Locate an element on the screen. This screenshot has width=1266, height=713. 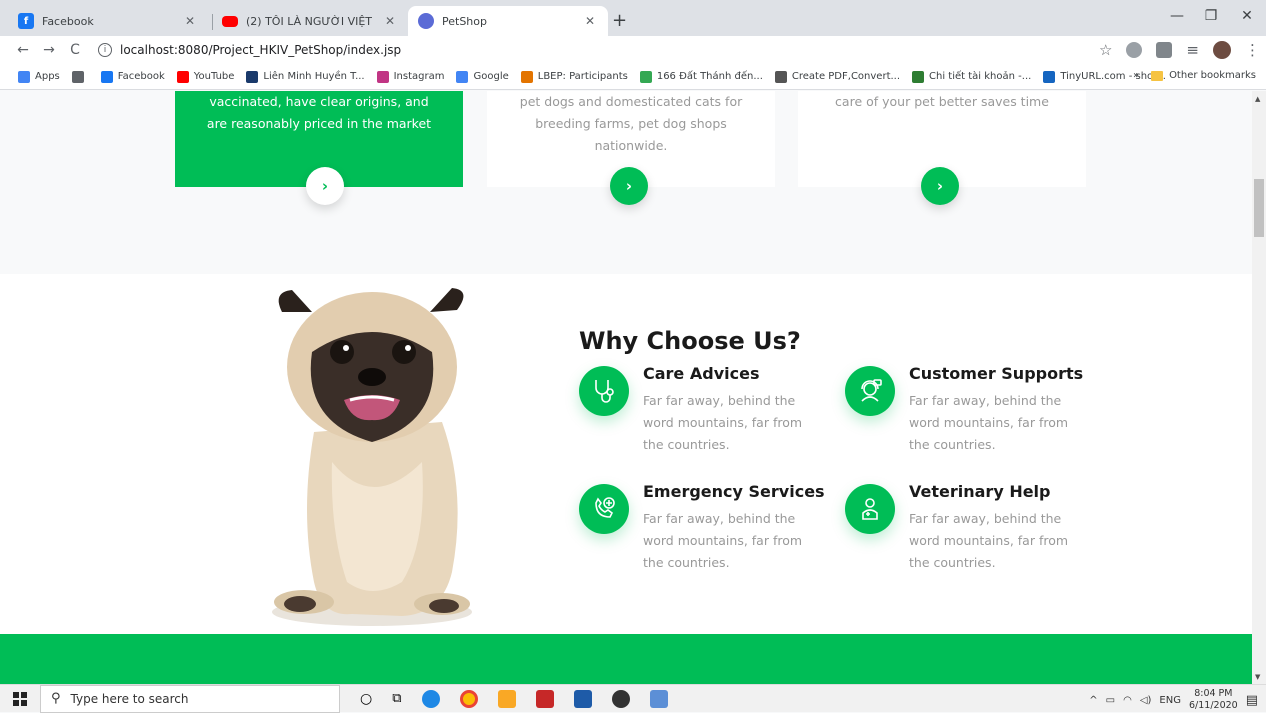
scroll-up-icon: ▲ is located at coordinates (1257, 99).